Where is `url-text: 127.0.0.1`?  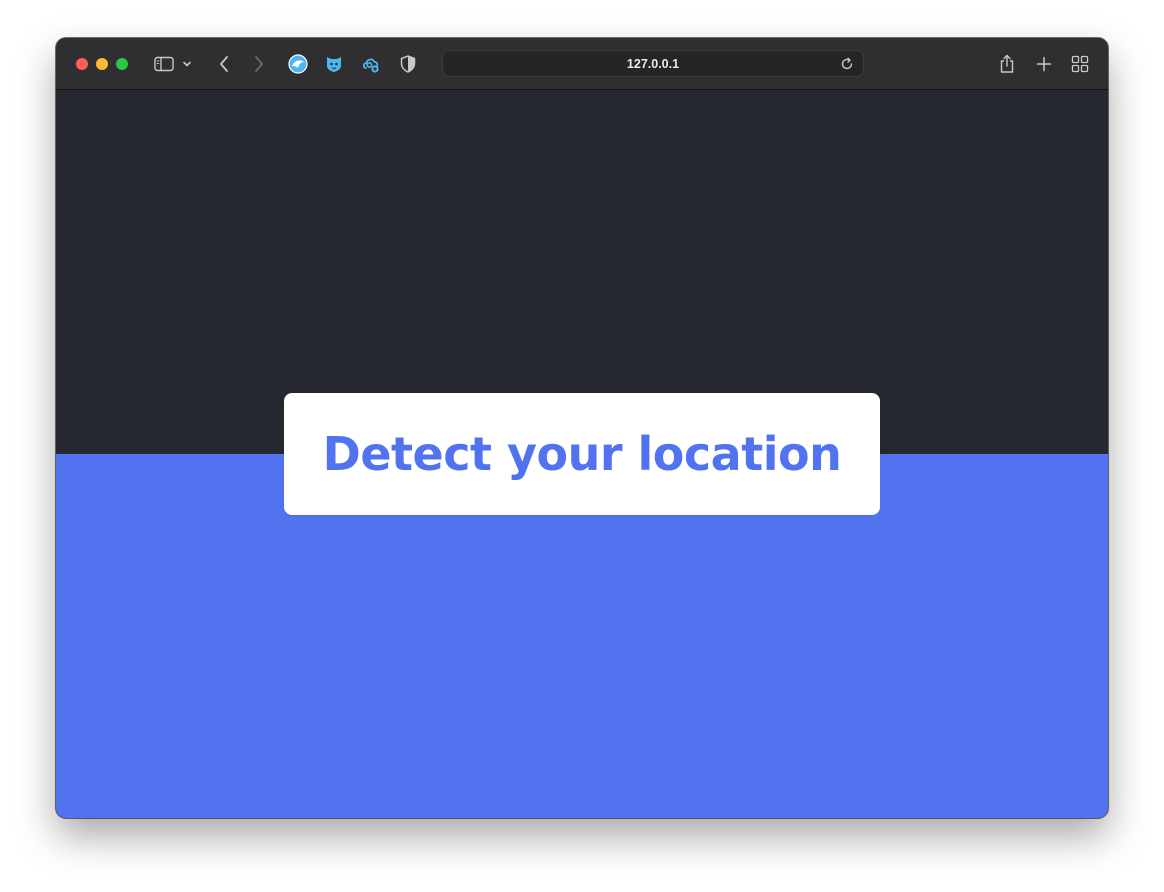
url-text: 127.0.0.1 is located at coordinates (653, 63).